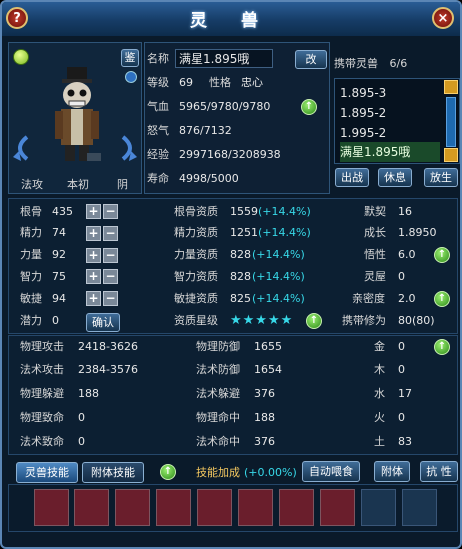 The image size is (462, 549). What do you see at coordinates (375, 254) in the screenshot?
I see `right-stat-label-3: 悟性` at bounding box center [375, 254].